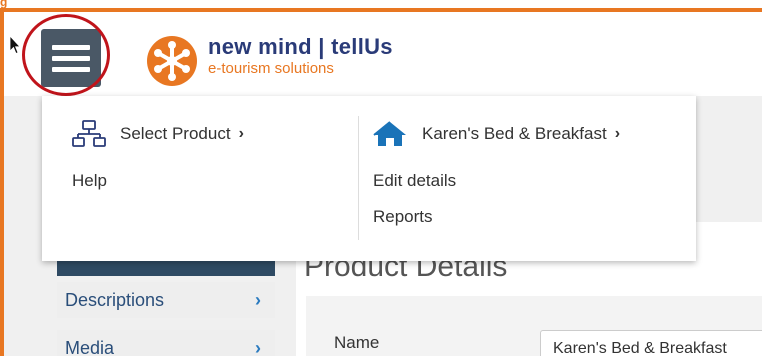  Describe the element at coordinates (166, 300) in the screenshot. I see `sidebar-item-descriptions: Descriptions ›` at that location.